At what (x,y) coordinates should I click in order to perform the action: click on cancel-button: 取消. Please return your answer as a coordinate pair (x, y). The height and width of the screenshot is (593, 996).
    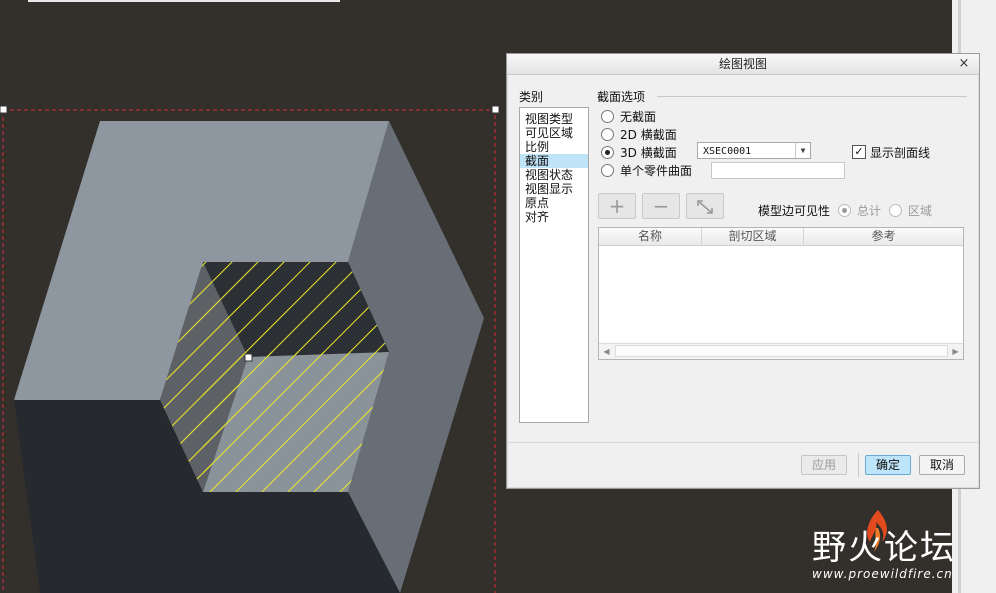
    Looking at the image, I should click on (942, 465).